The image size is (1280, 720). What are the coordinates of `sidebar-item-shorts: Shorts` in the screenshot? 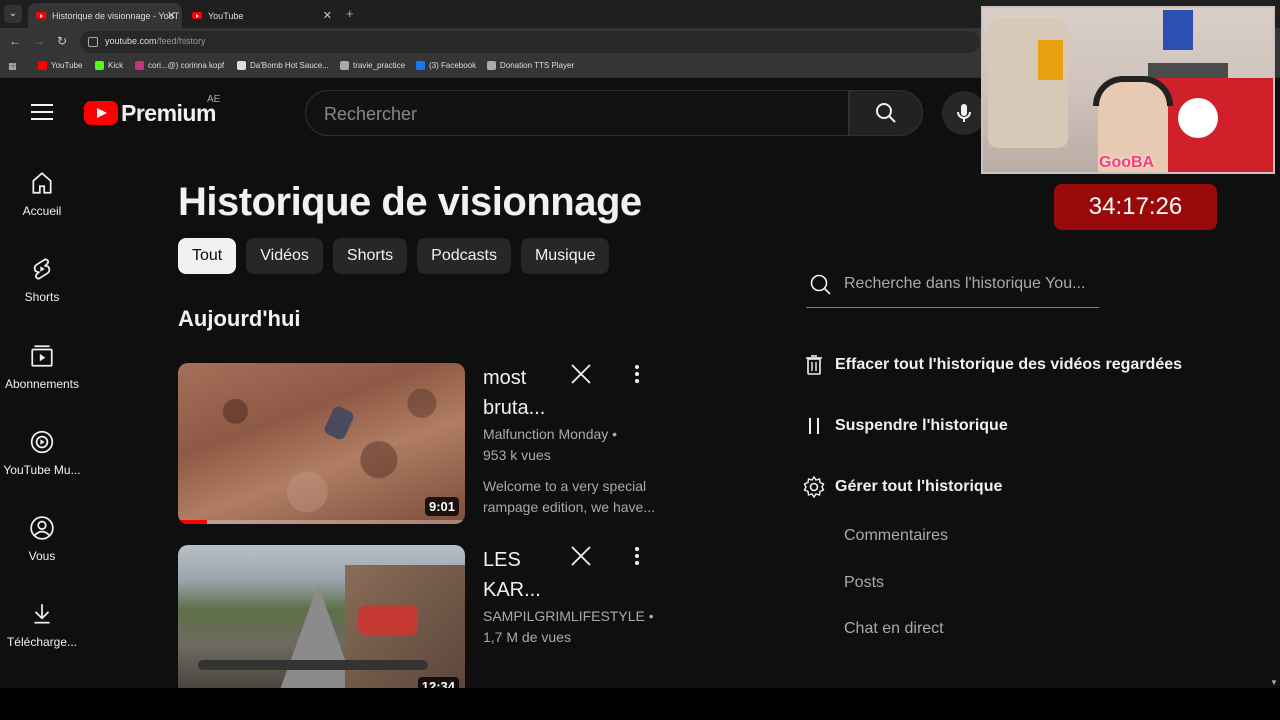 It's located at (42, 280).